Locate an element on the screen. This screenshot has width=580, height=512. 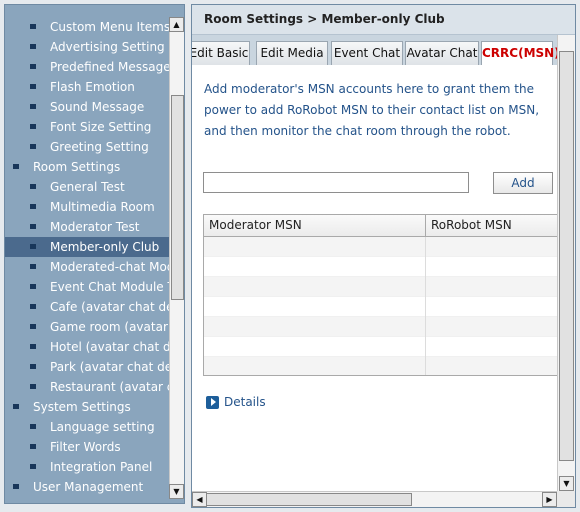
sidebar-item-event-chat-module-test: Event Chat Module Test is located at coordinates (87, 287).